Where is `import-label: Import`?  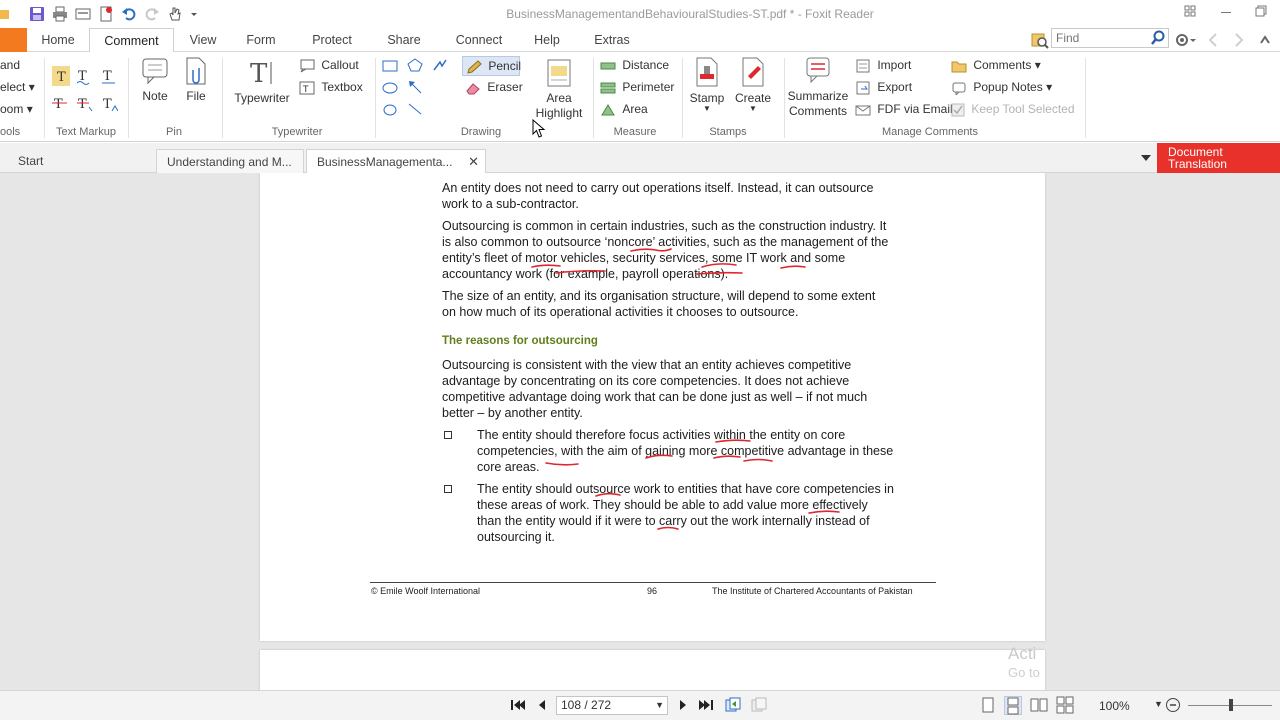
import-label: Import is located at coordinates (894, 65).